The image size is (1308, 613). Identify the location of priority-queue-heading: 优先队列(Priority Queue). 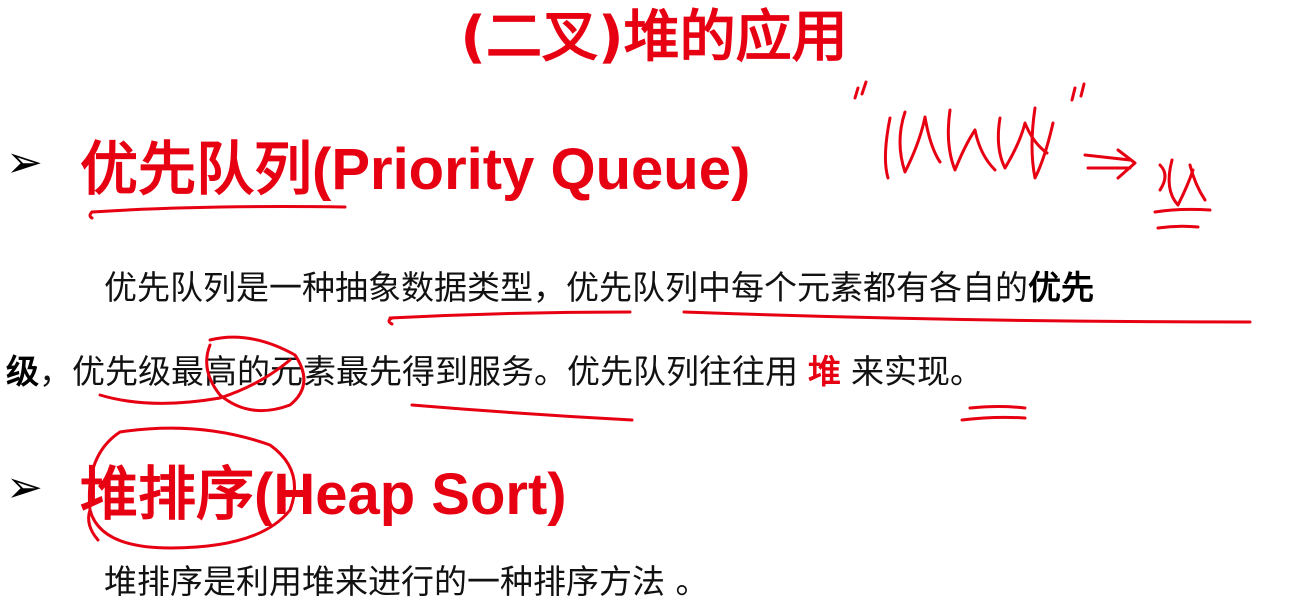
(415, 169).